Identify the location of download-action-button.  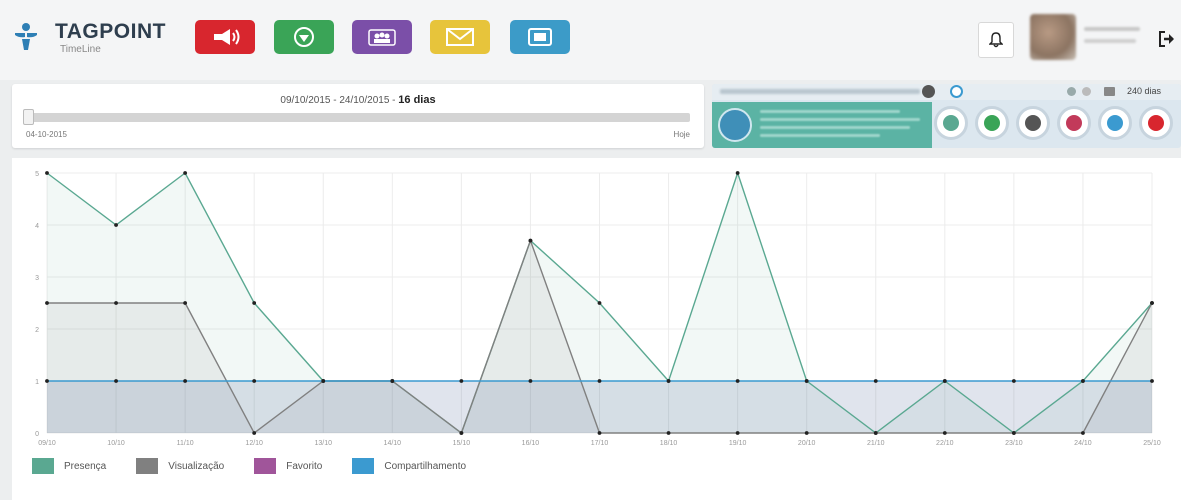
(992, 123).